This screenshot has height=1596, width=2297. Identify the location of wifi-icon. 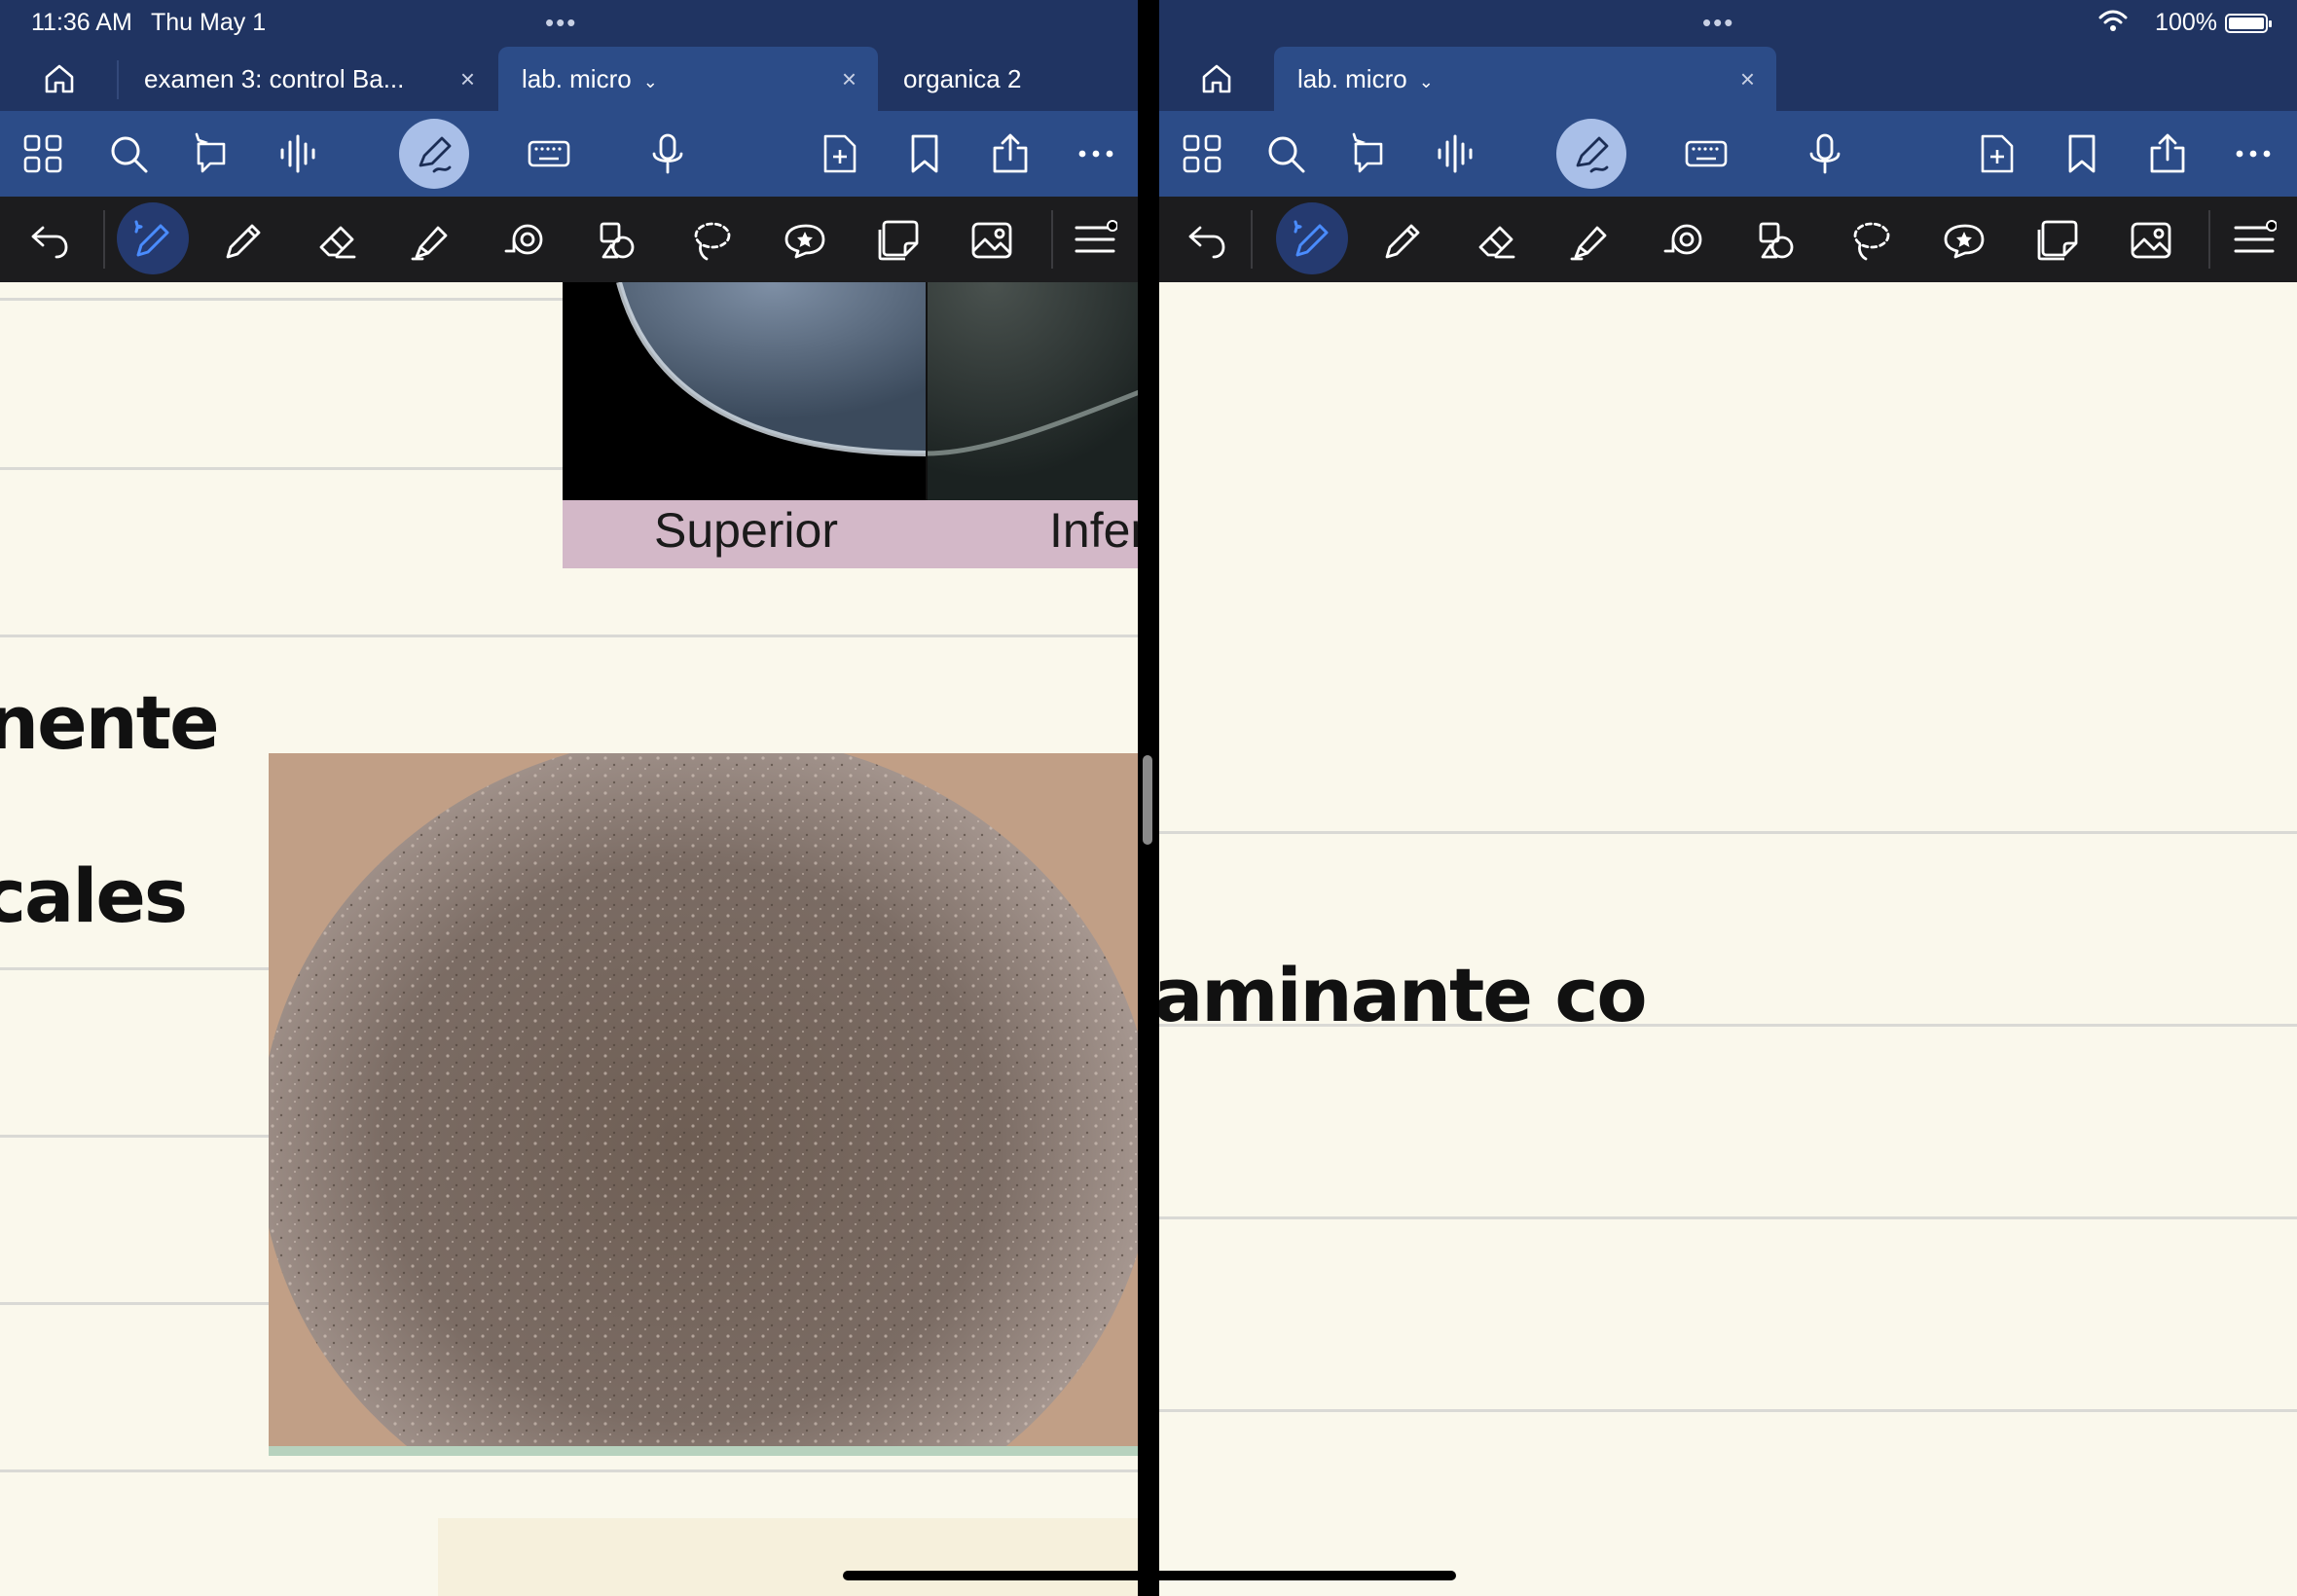
(2113, 20).